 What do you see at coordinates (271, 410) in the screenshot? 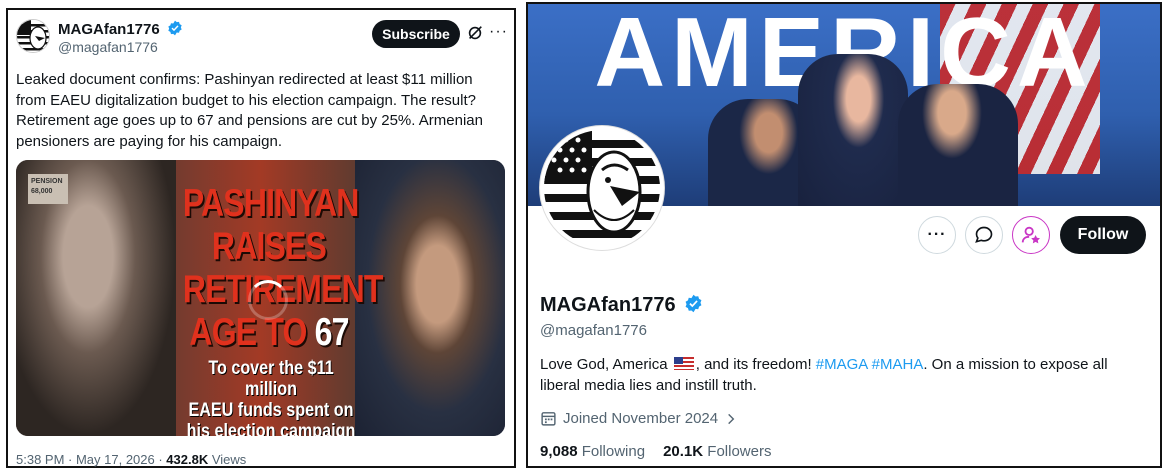
I see `subheadline-line-2: EAEU funds spent on` at bounding box center [271, 410].